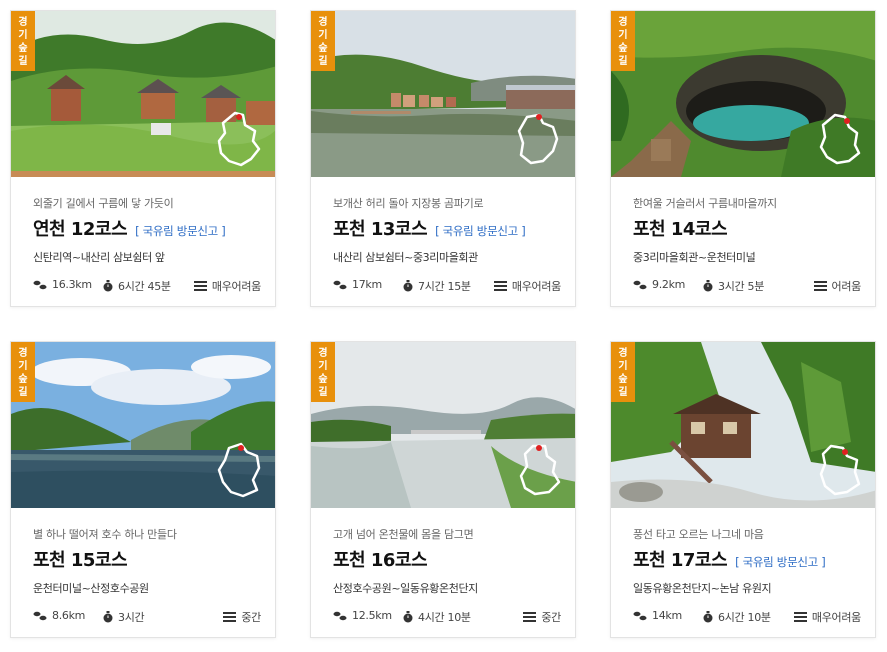 This screenshot has height=652, width=887. I want to click on duration: 4시간 10분, so click(437, 617).